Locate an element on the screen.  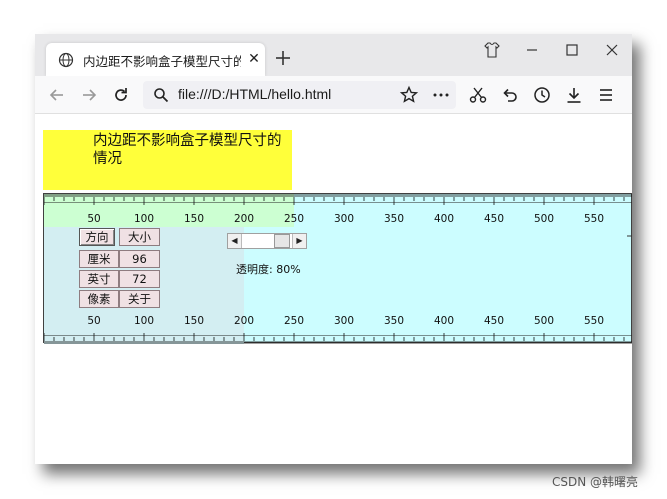
history-clock-icon is located at coordinates (542, 95).